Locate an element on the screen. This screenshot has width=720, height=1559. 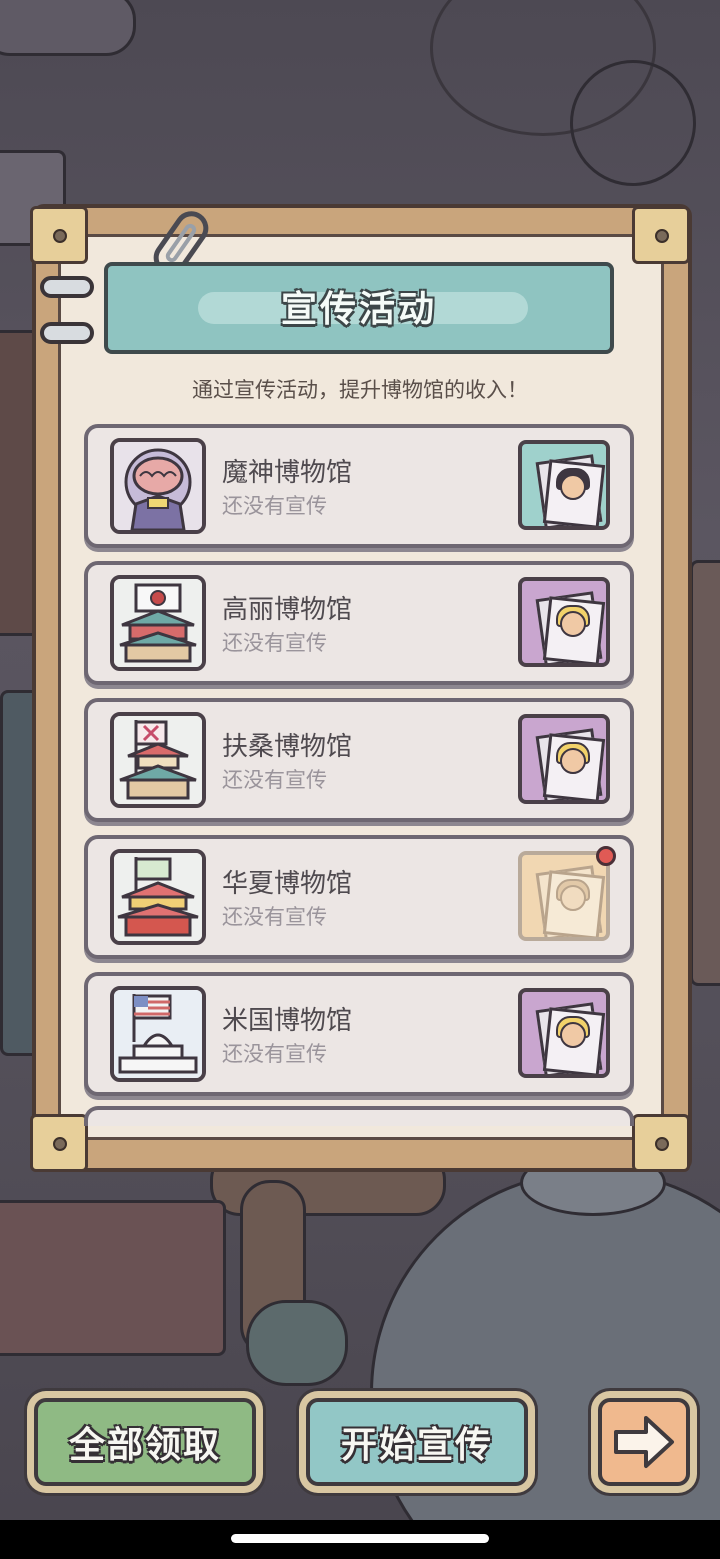
museum-row: 华夏博物馆 还没有宣传 is located at coordinates (359, 897).